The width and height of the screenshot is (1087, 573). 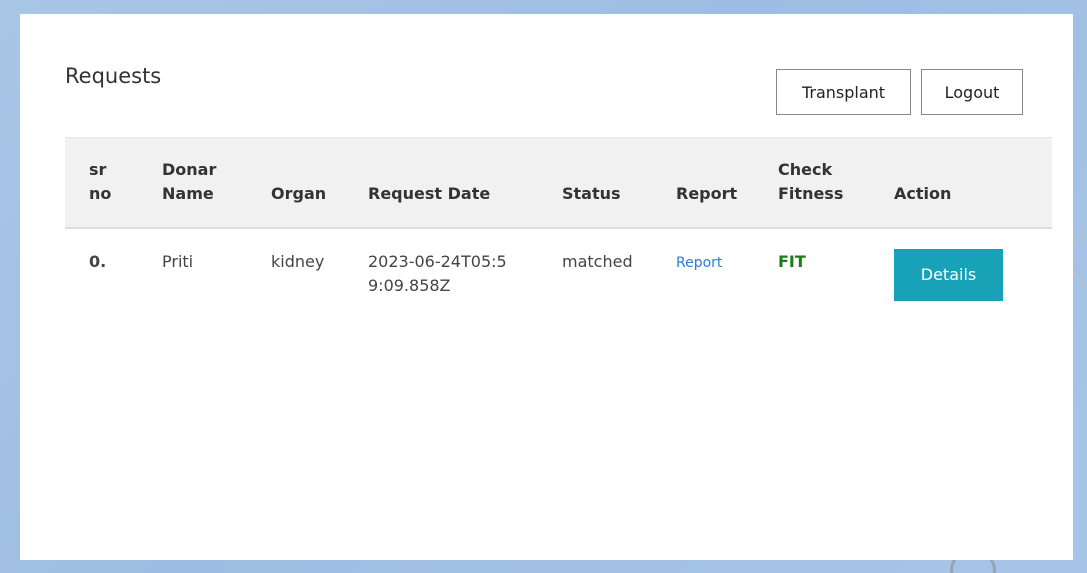 What do you see at coordinates (836, 264) in the screenshot?
I see `cell-check-fitness: FIT` at bounding box center [836, 264].